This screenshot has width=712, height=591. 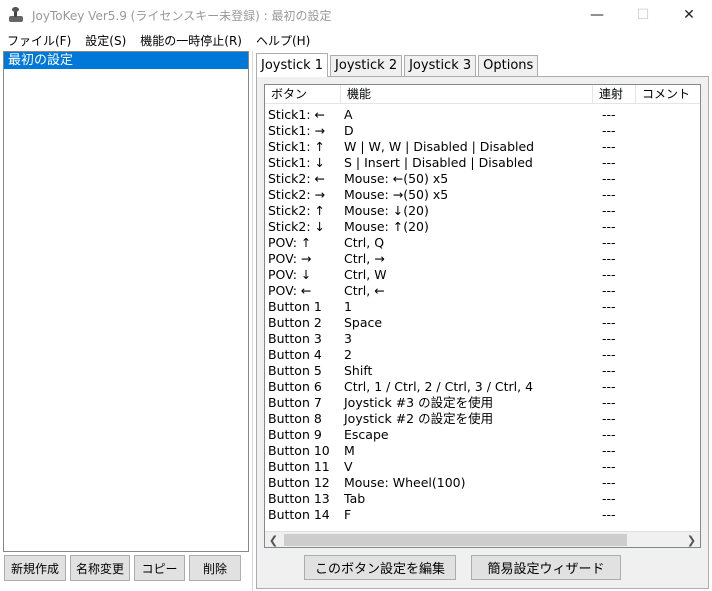 I want to click on table-row: Button 11 V ---, so click(x=482, y=467).